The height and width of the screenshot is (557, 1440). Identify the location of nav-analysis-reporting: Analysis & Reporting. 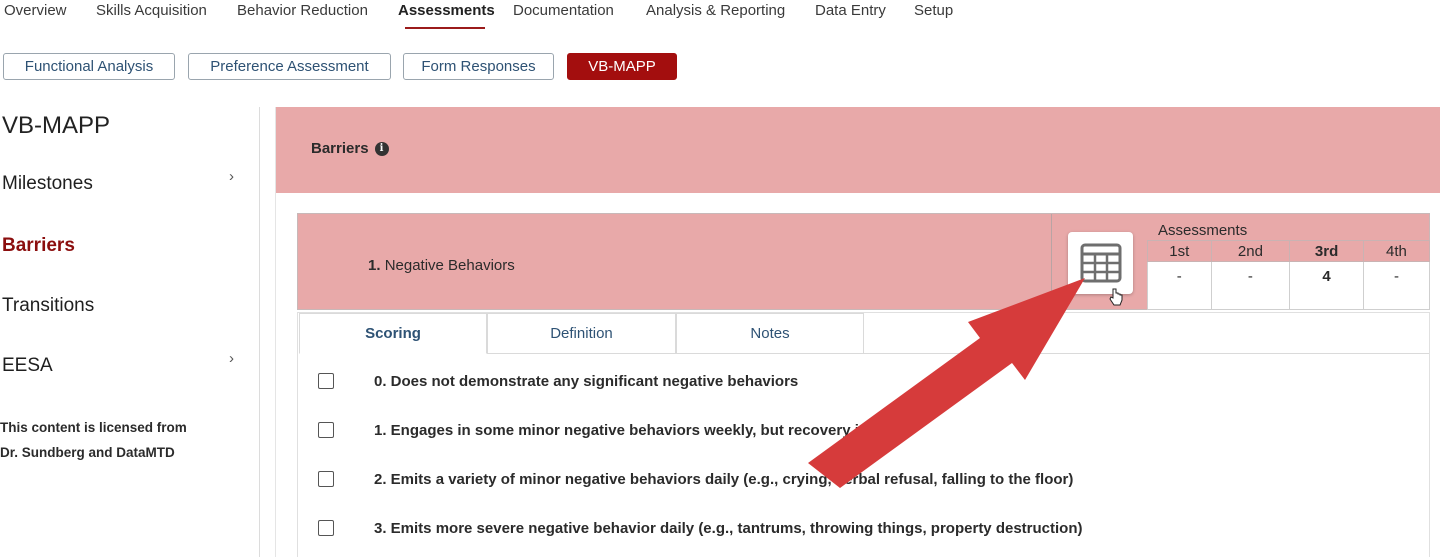
(715, 10).